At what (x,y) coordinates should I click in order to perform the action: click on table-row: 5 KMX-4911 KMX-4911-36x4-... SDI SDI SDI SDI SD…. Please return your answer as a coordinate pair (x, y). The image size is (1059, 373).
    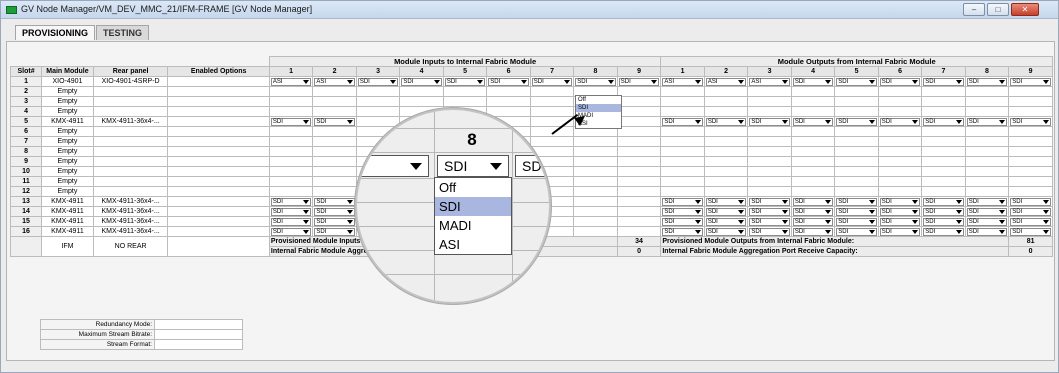
    Looking at the image, I should click on (531, 121).